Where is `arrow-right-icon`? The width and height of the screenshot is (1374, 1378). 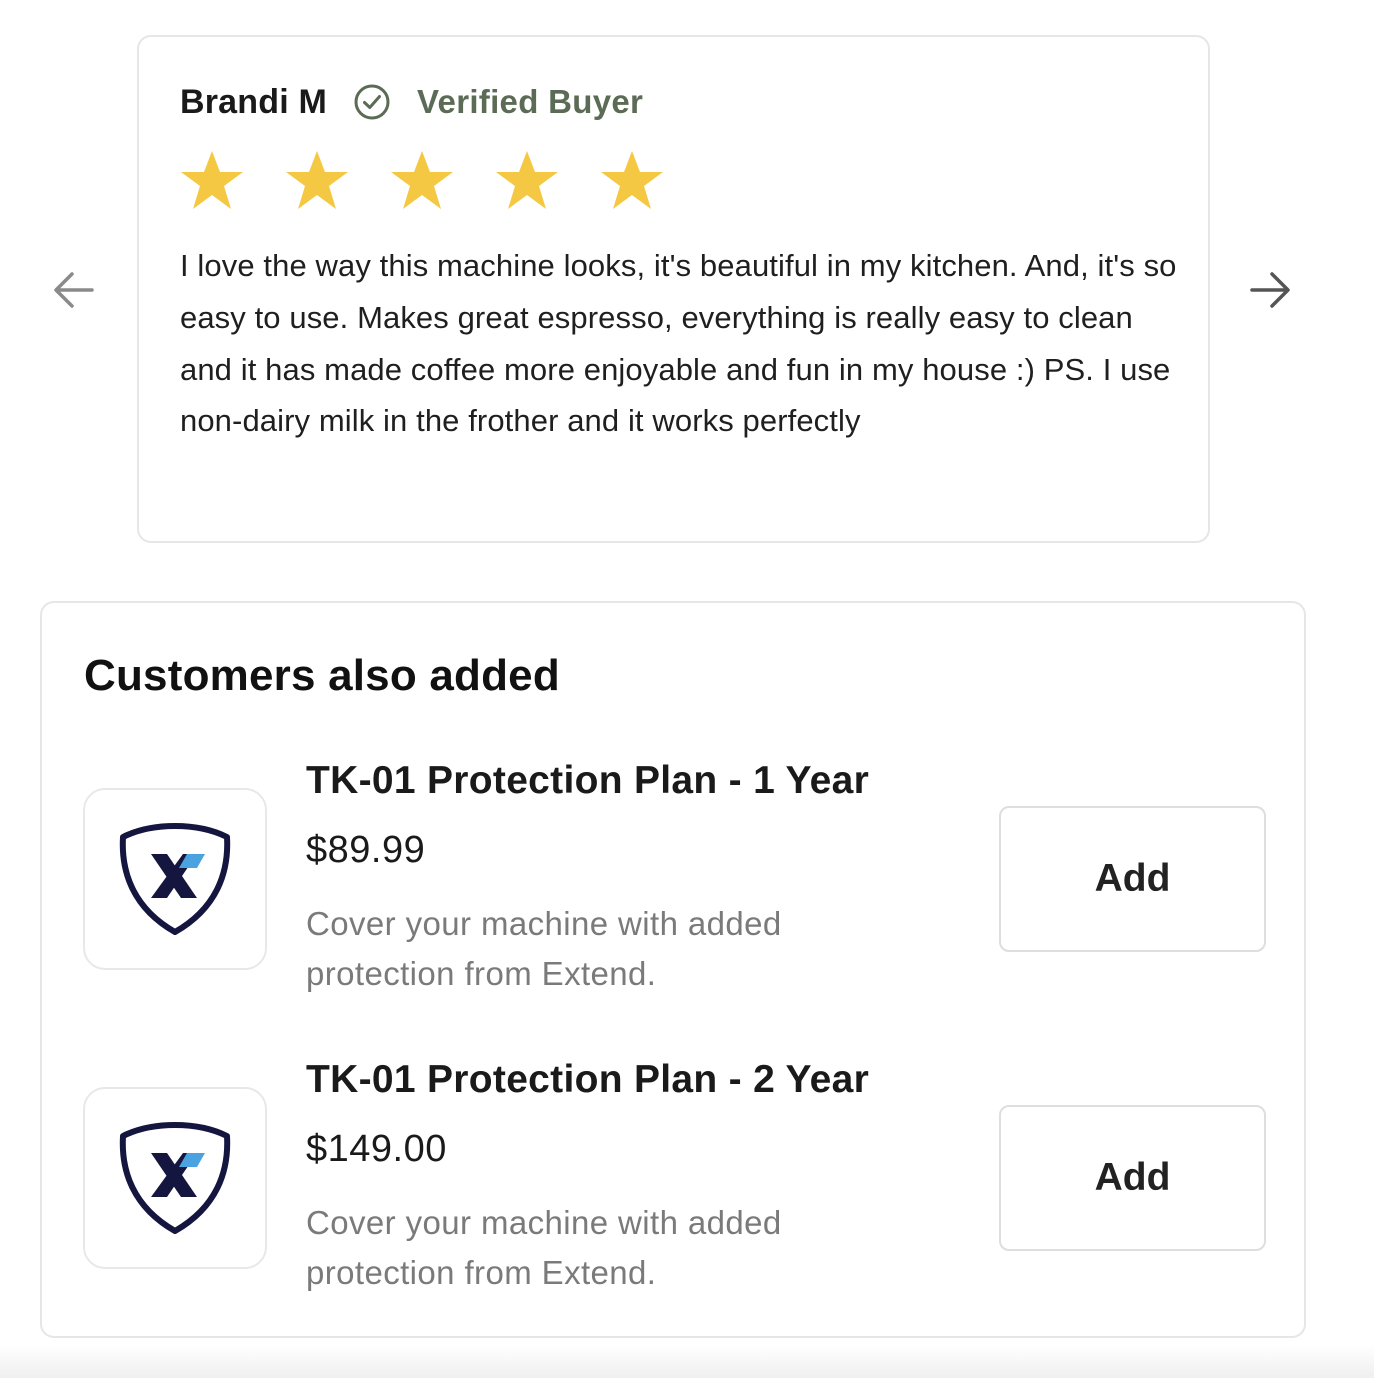
arrow-right-icon is located at coordinates (1270, 290).